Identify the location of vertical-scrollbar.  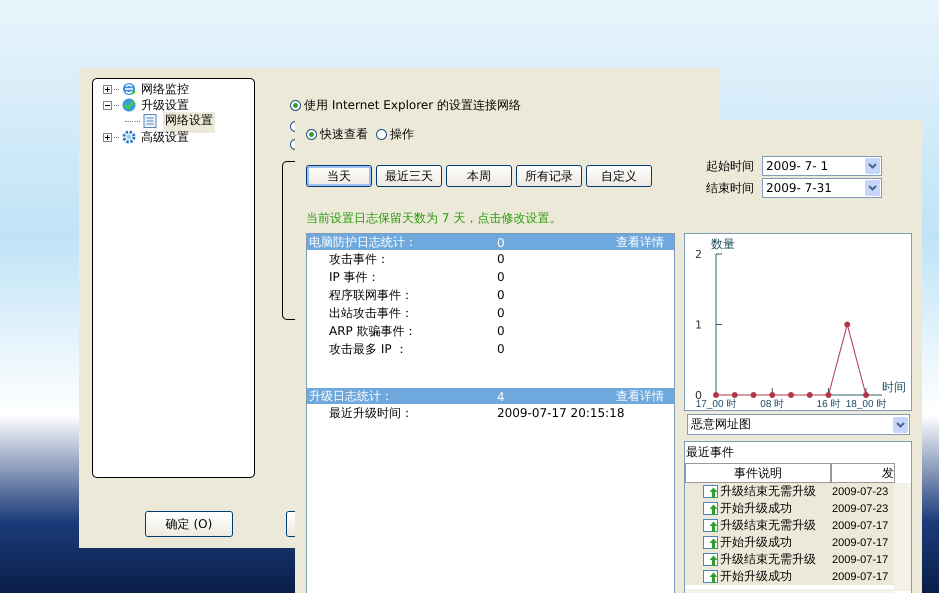
(902, 537).